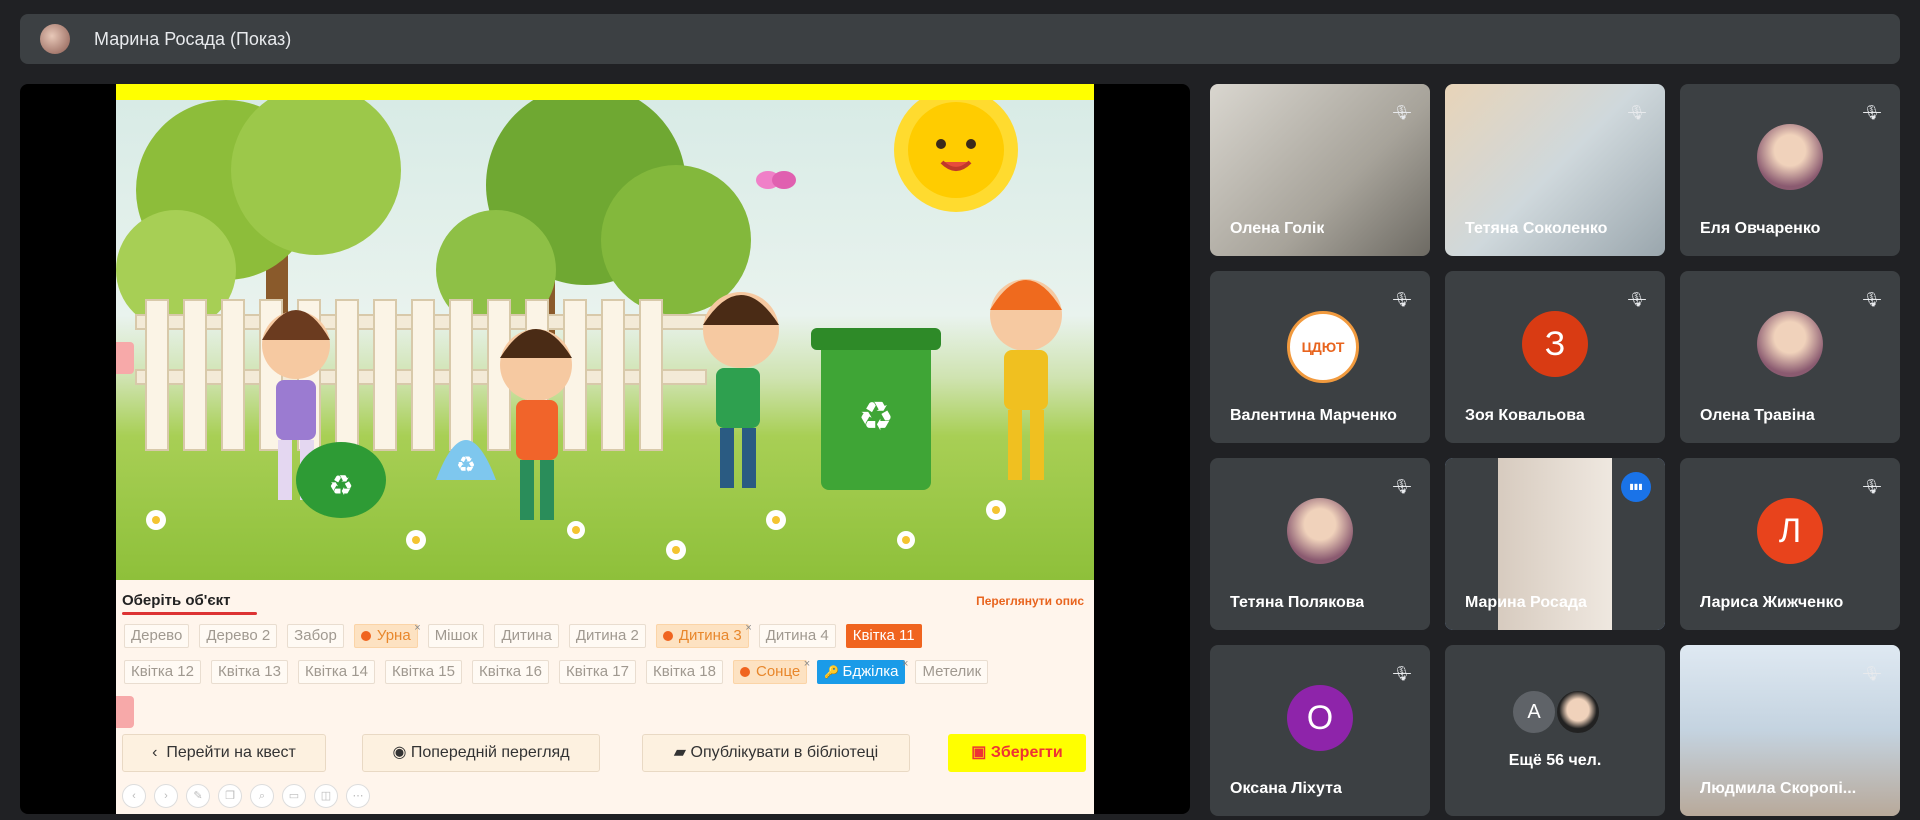 The width and height of the screenshot is (1920, 820). I want to click on object-chip: Квітка 18, so click(684, 672).